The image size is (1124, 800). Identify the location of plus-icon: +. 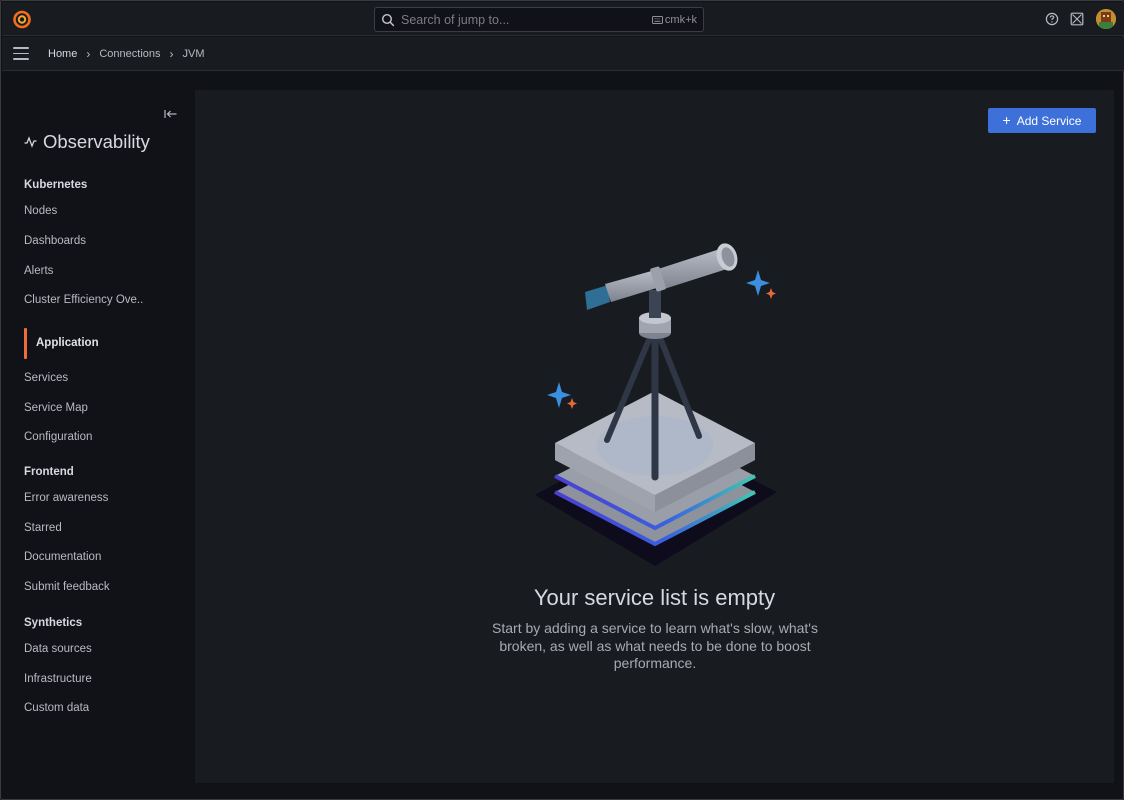
(1006, 120).